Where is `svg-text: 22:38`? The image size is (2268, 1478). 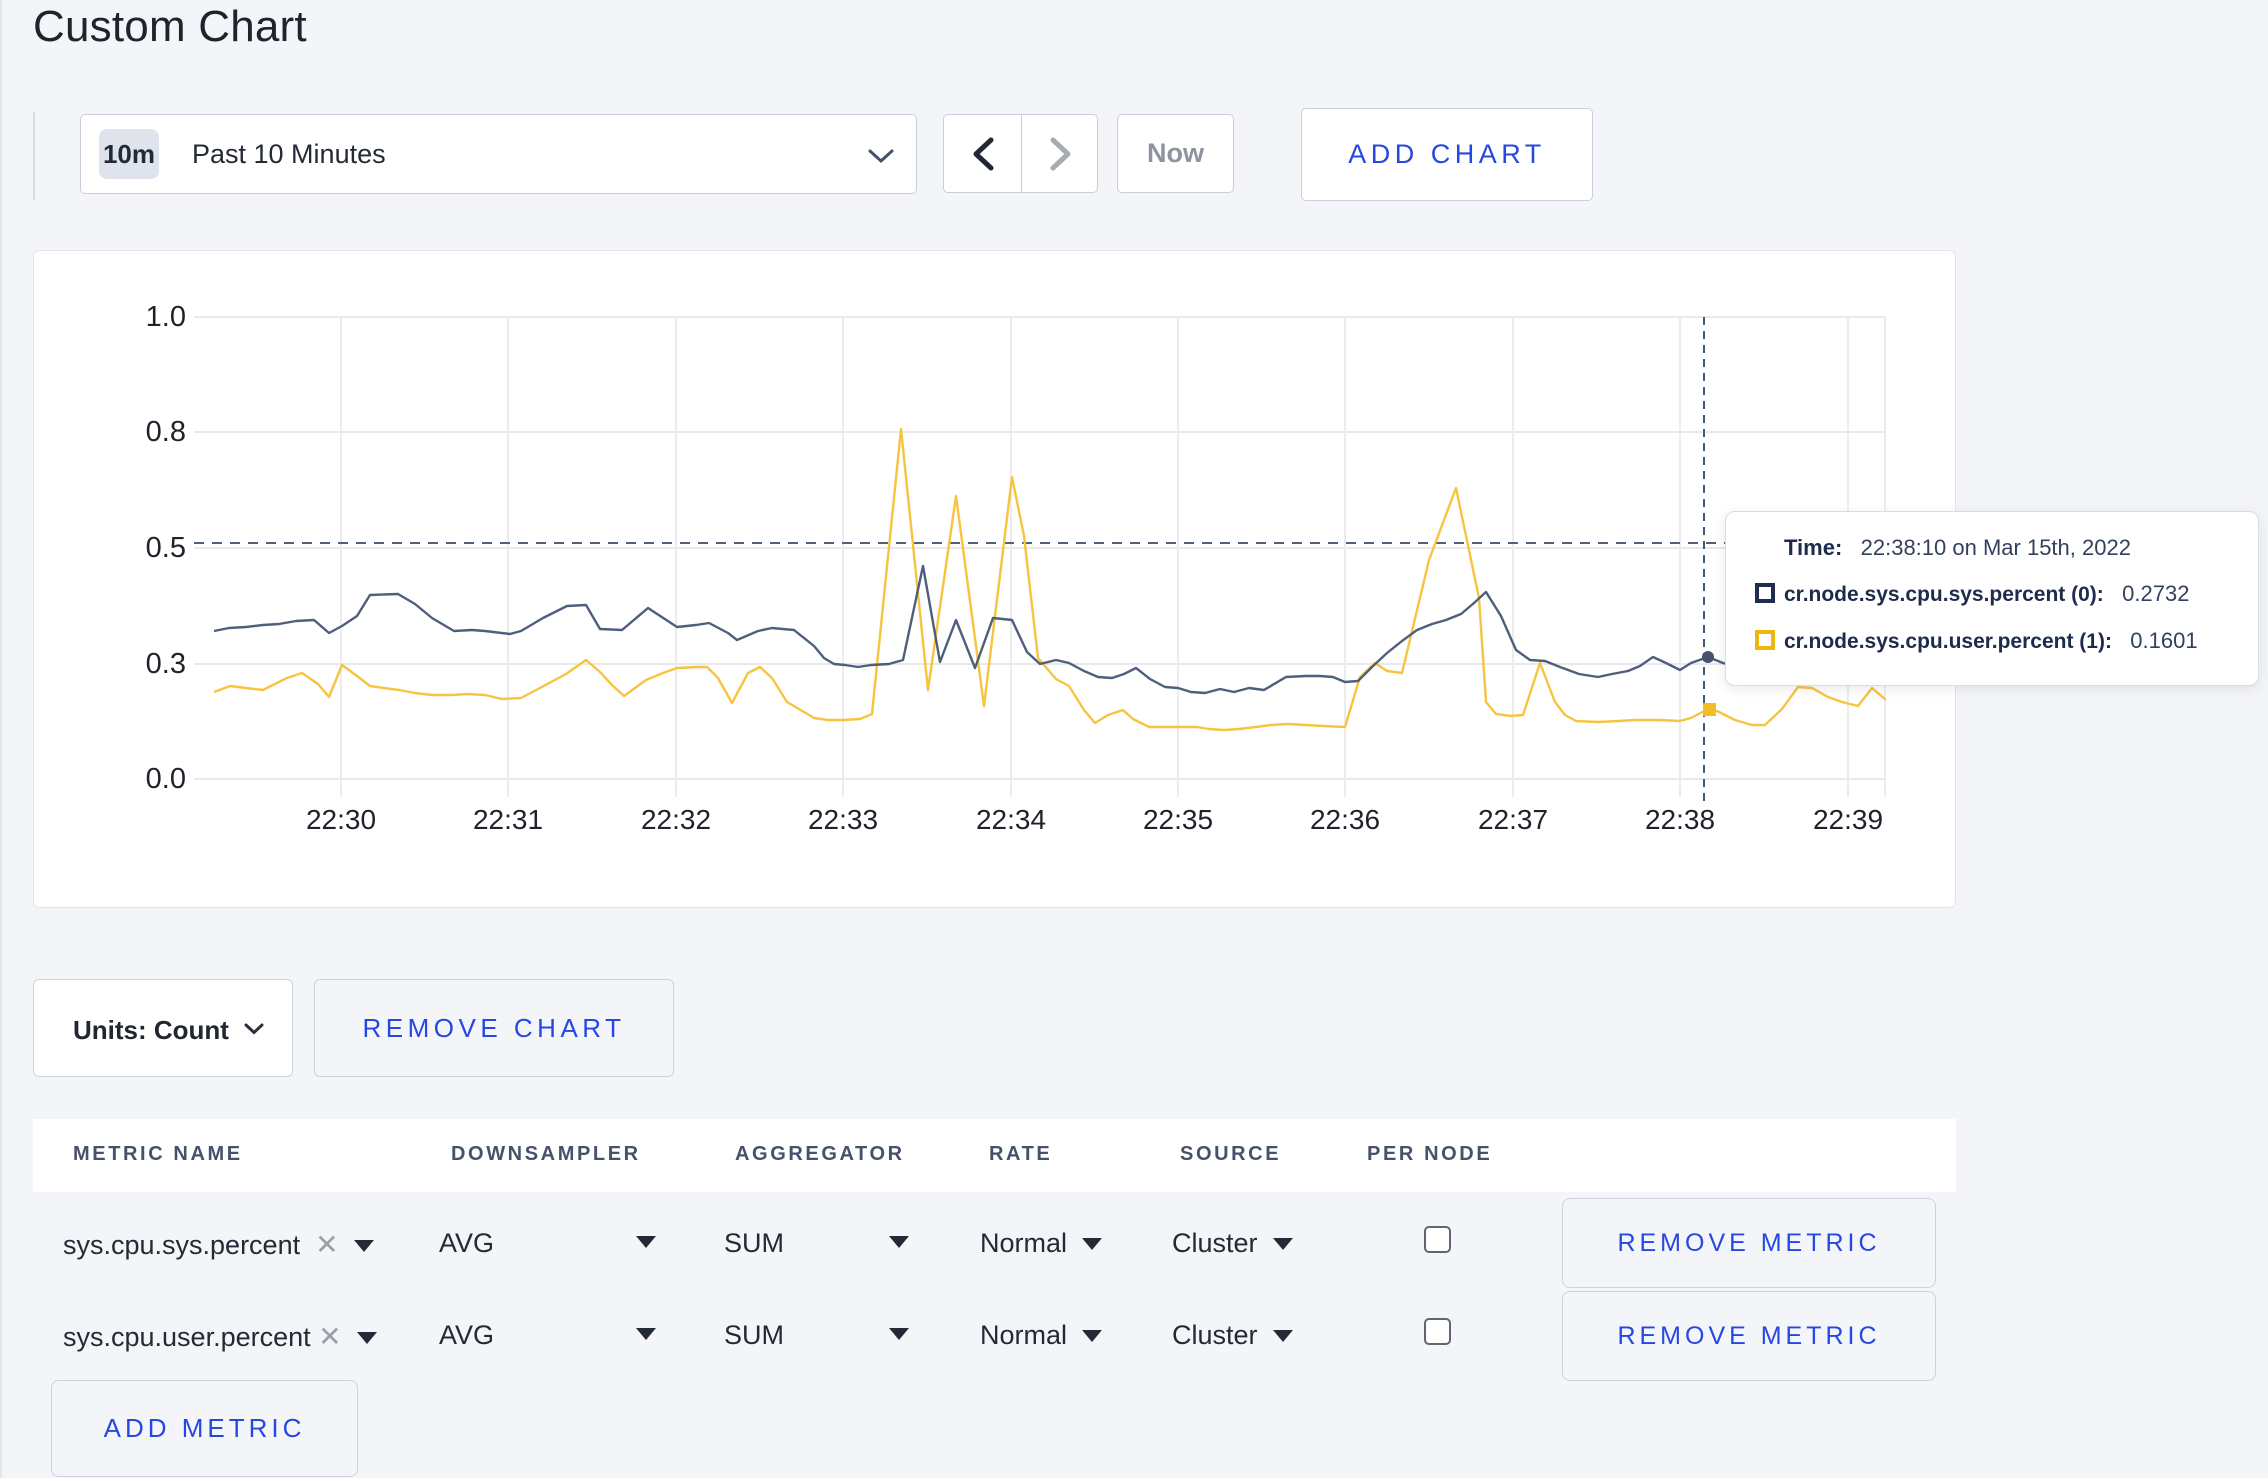 svg-text: 22:38 is located at coordinates (1680, 819).